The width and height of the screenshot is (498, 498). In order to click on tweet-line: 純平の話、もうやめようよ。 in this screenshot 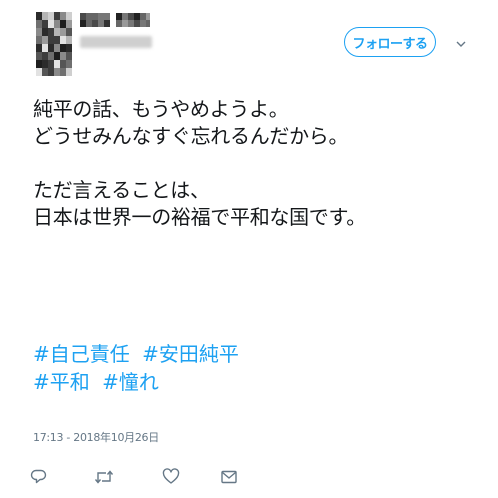, I will do `click(161, 109)`.